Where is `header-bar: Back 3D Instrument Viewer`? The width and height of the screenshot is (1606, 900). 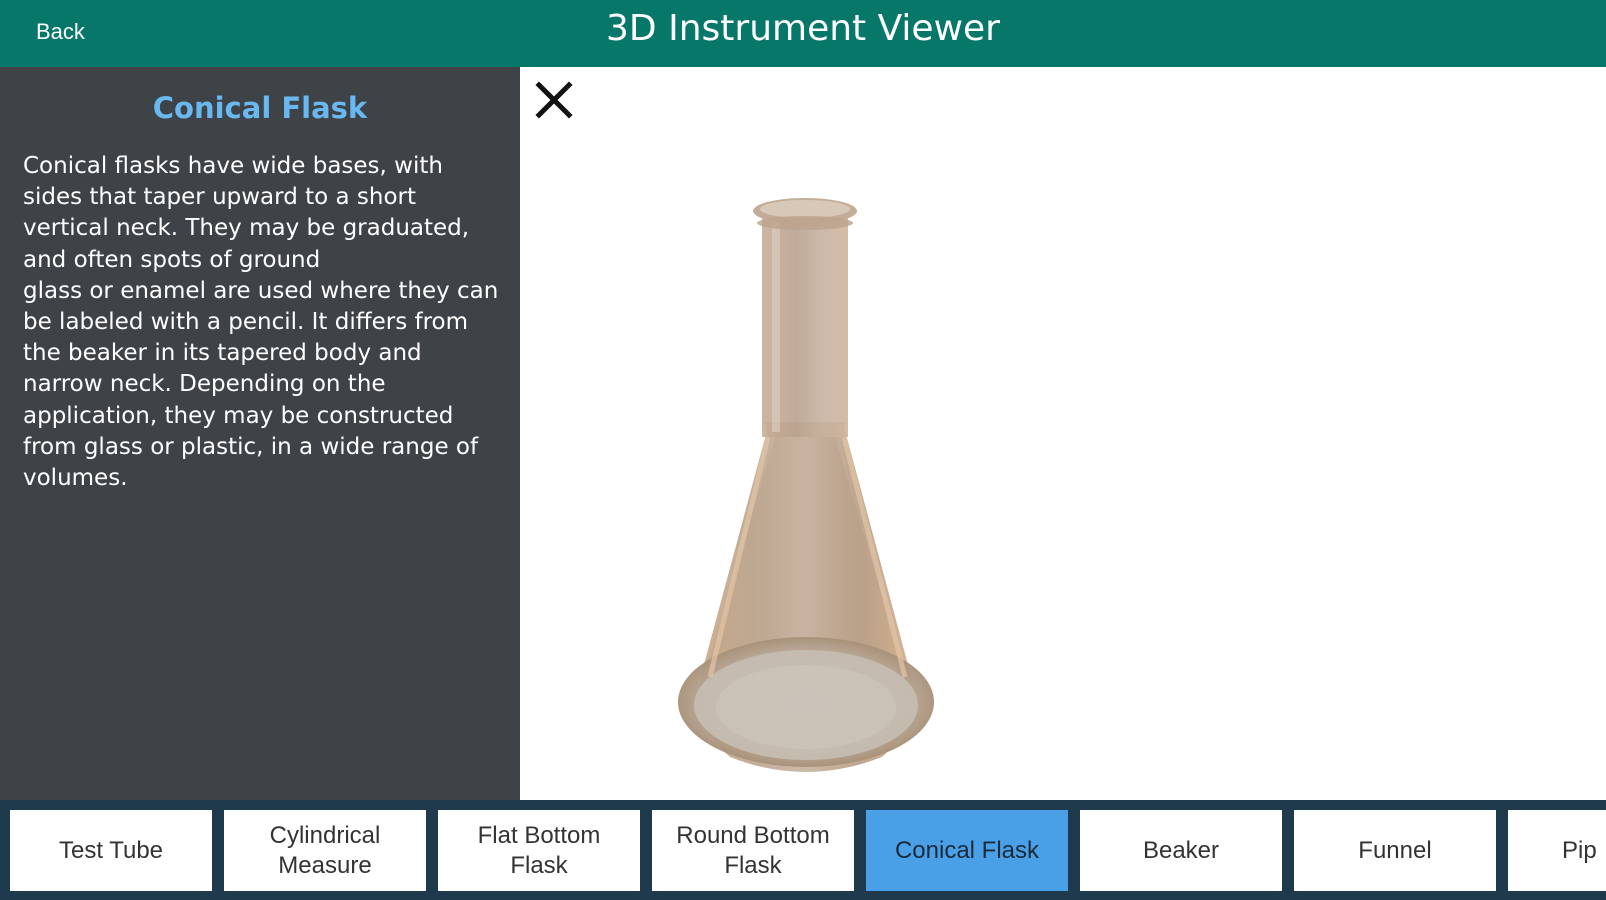 header-bar: Back 3D Instrument Viewer is located at coordinates (803, 33).